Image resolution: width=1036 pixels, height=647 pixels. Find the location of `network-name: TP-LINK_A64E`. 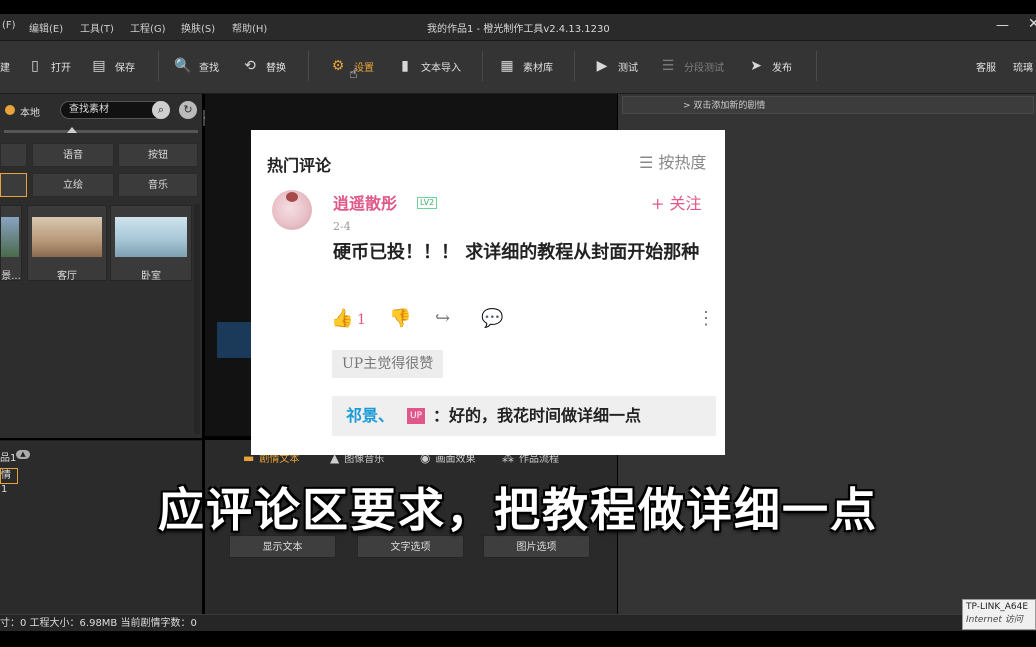

network-name: TP-LINK_A64E is located at coordinates (997, 607).